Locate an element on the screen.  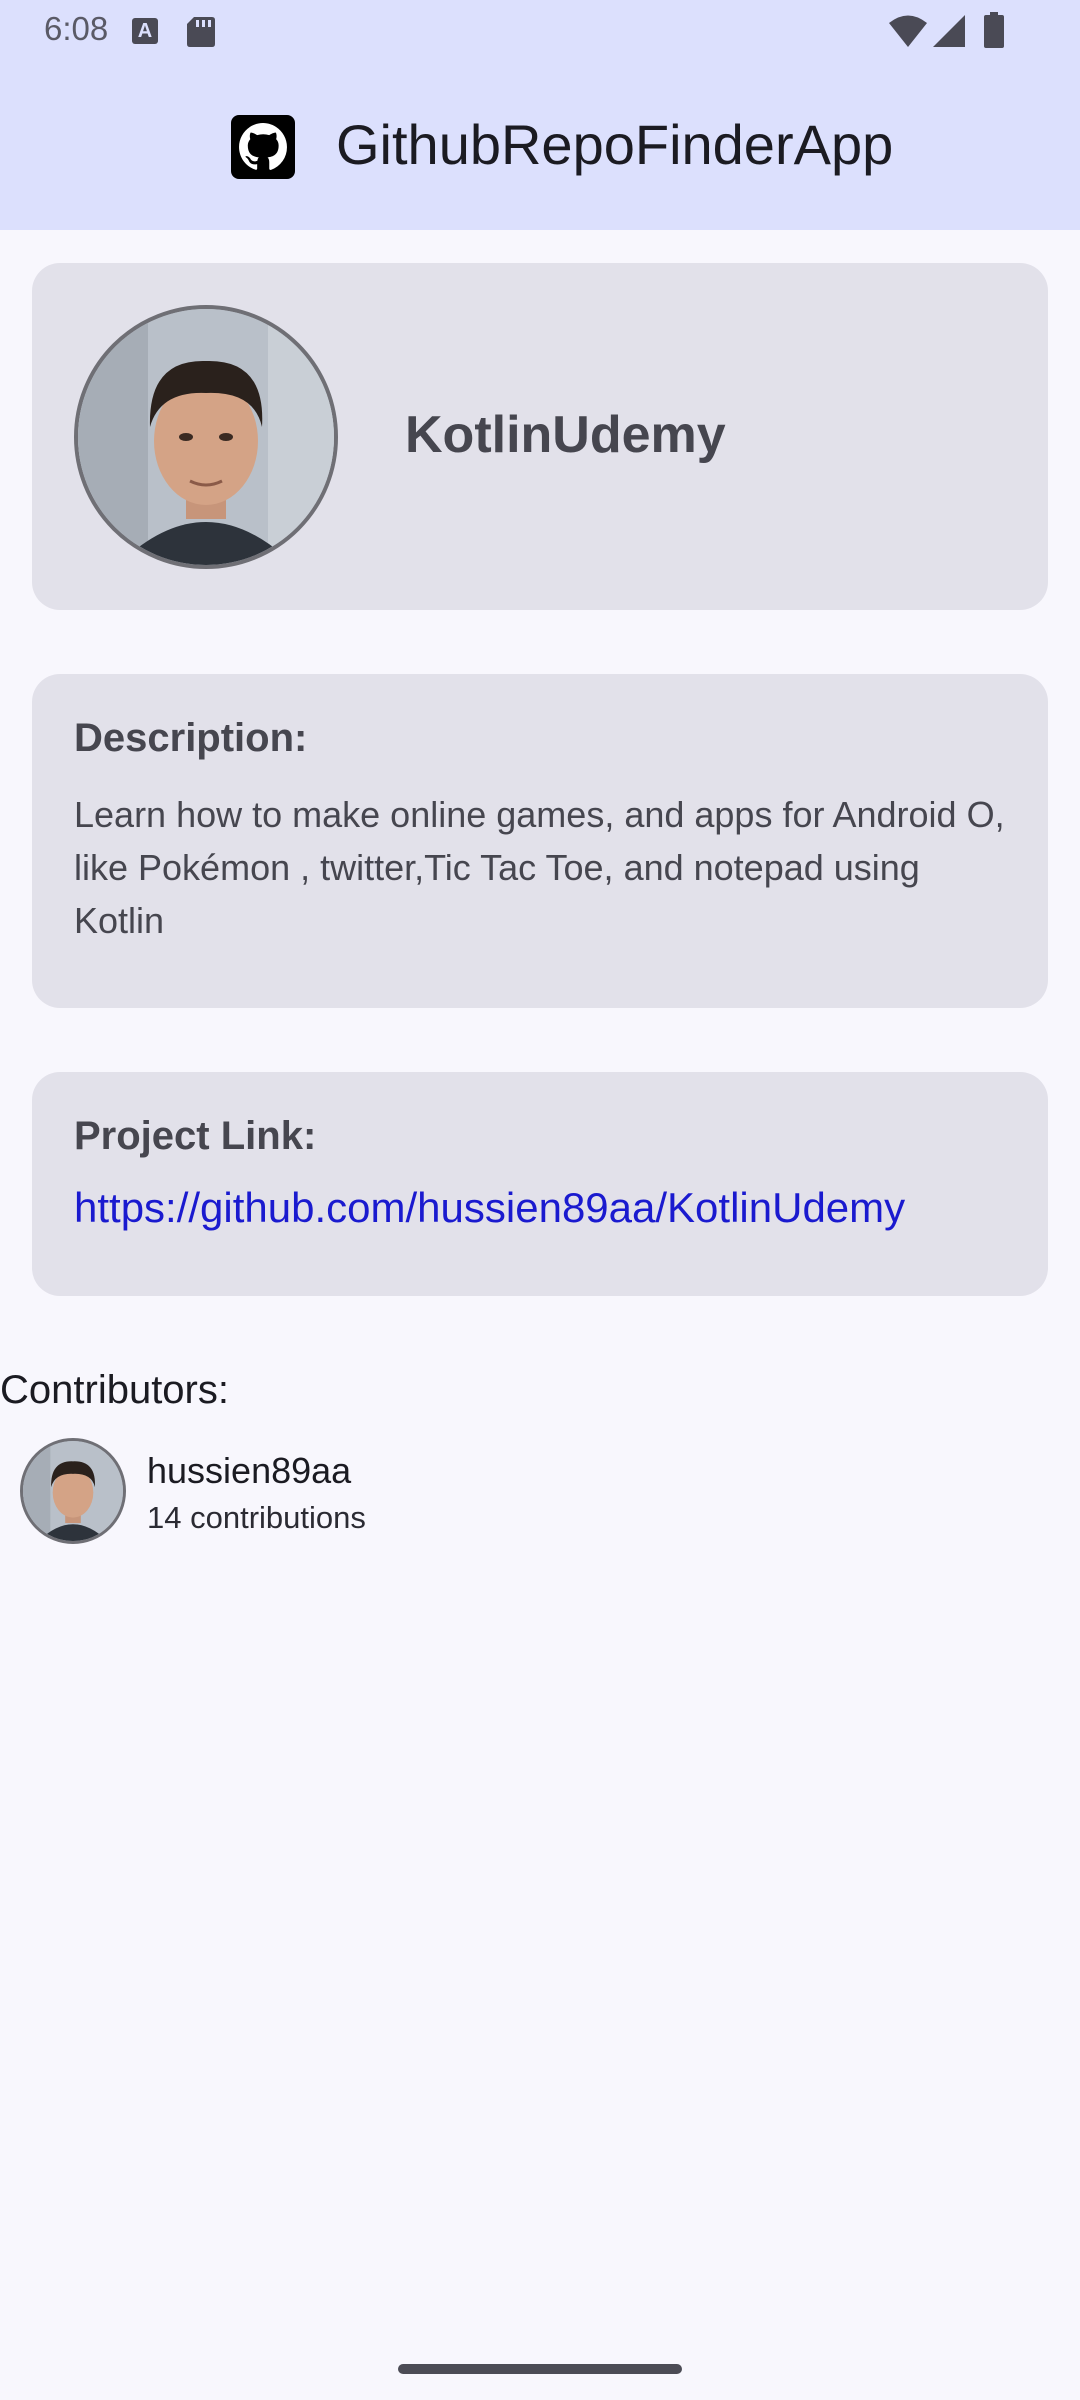
owner-avatar is located at coordinates (206, 437).